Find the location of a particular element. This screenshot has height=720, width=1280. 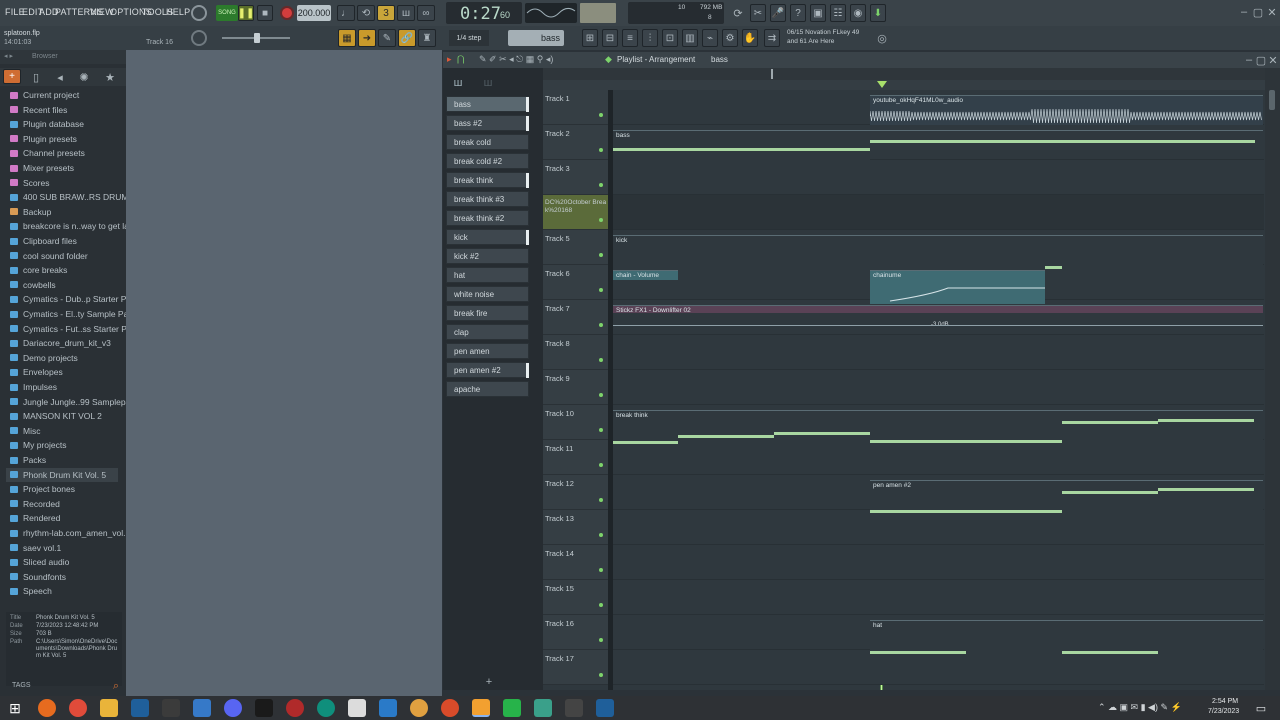

pencil-icon: ✎ is located at coordinates (387, 38).